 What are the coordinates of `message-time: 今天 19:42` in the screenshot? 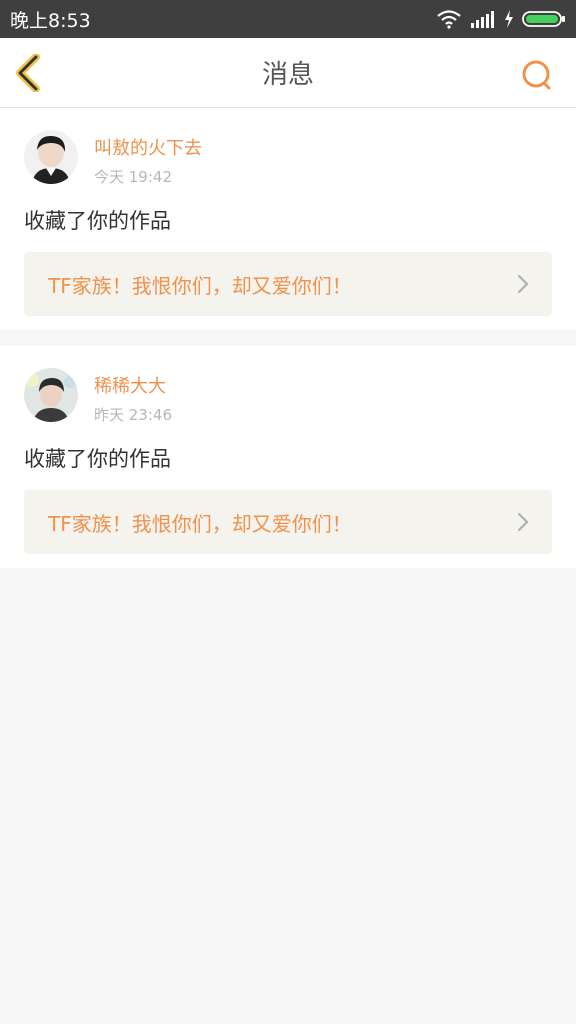 It's located at (133, 177).